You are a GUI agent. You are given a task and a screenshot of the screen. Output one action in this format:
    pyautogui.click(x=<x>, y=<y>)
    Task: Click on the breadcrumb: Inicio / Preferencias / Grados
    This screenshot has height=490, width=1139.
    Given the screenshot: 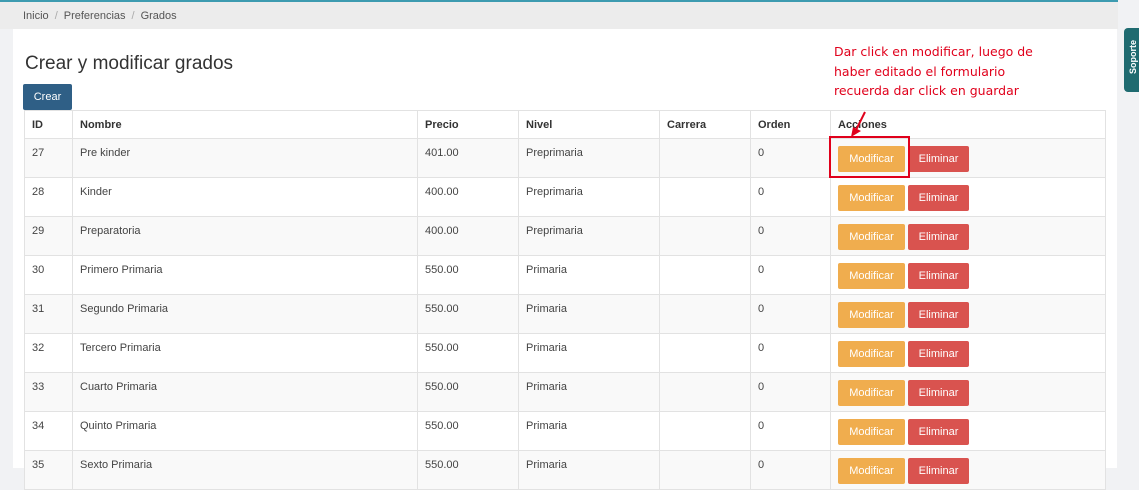 What is the action you would take?
    pyautogui.click(x=559, y=15)
    